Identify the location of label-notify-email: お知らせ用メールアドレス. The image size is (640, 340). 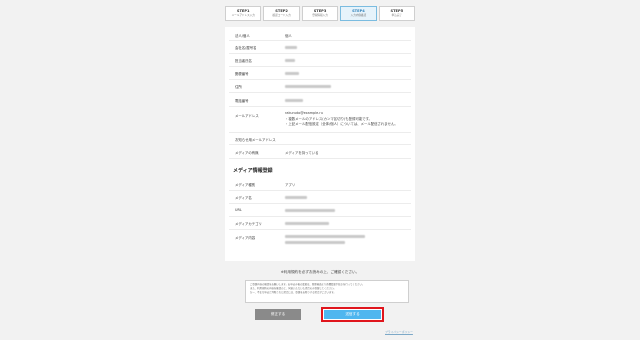
(255, 140).